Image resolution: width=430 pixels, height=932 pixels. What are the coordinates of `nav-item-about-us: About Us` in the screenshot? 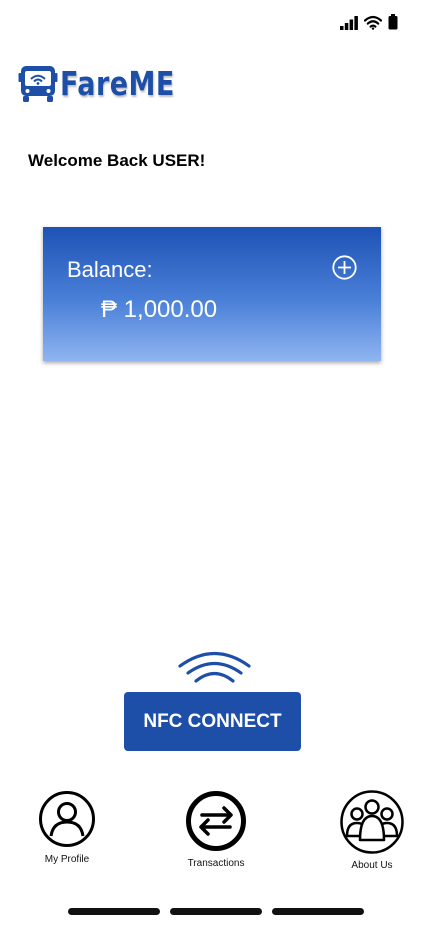 It's located at (372, 832).